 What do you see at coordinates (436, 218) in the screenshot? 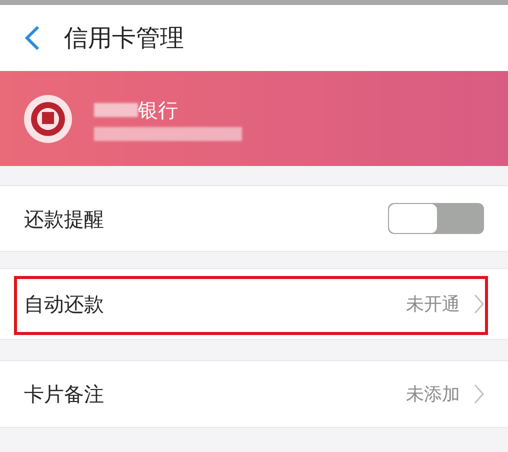
I see `toggle-switch` at bounding box center [436, 218].